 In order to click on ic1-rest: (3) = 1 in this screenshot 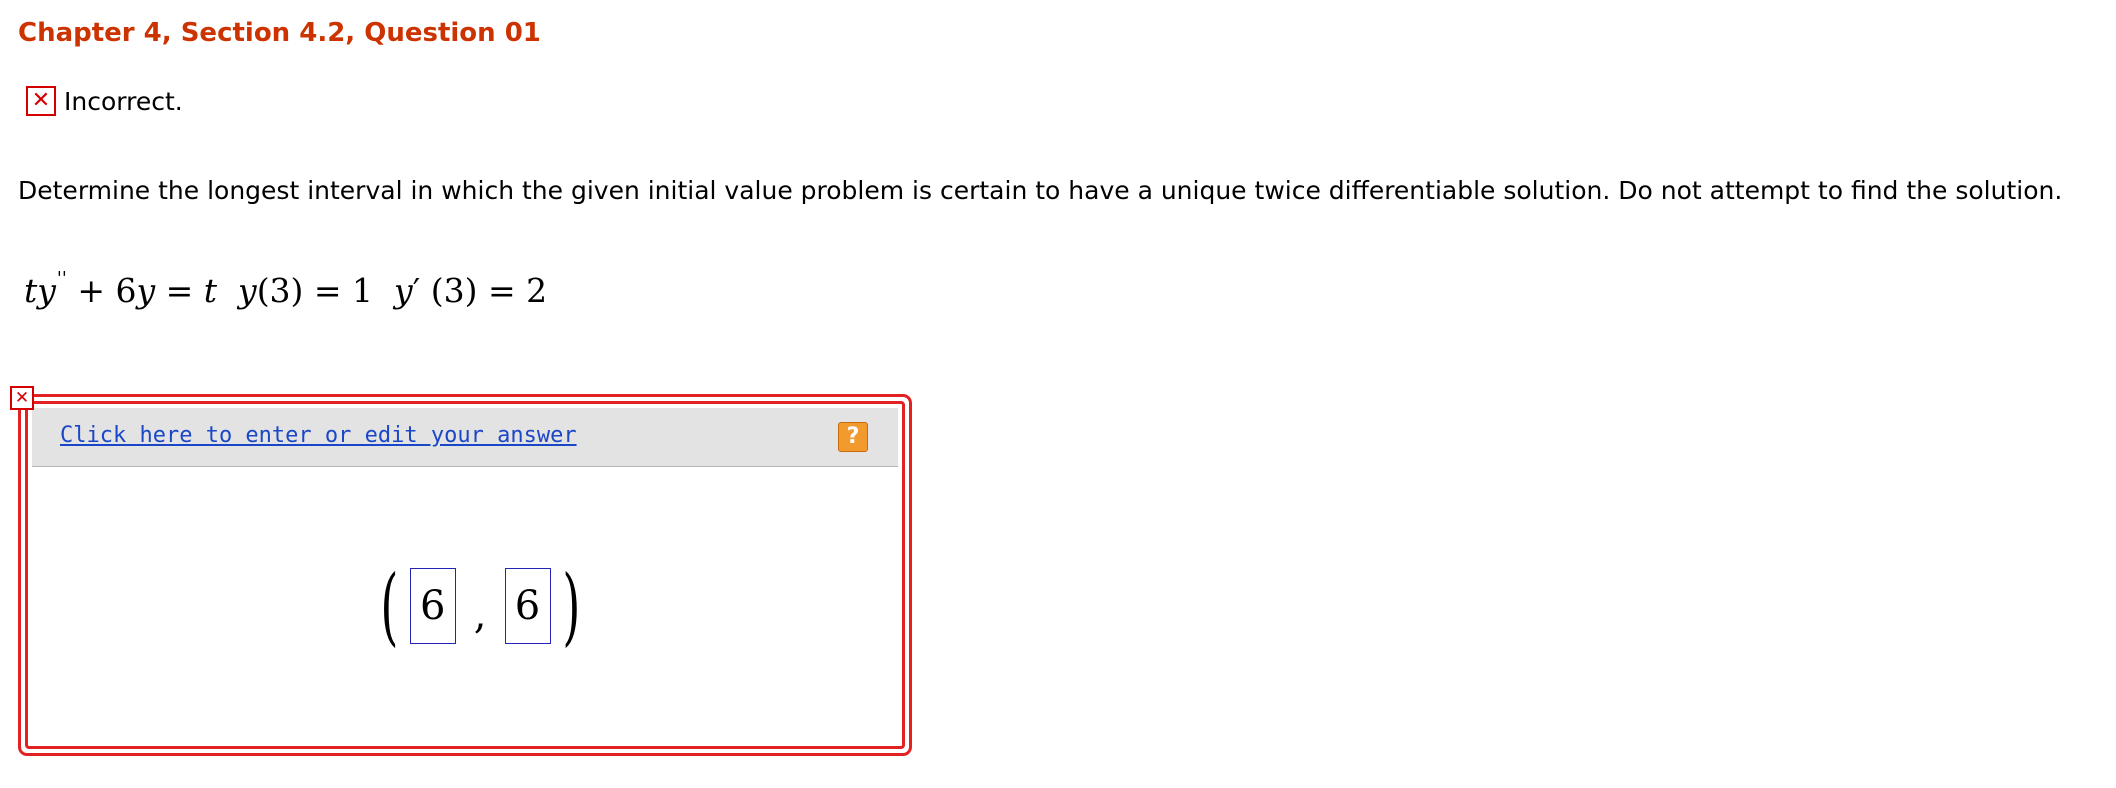, I will do `click(315, 290)`.